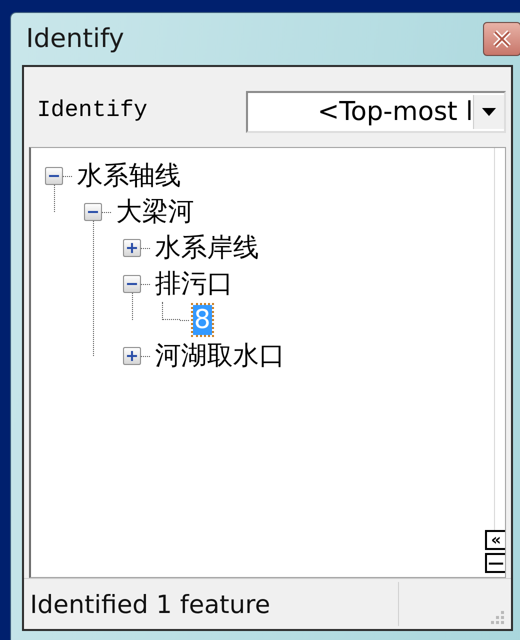  What do you see at coordinates (376, 112) in the screenshot?
I see `layer-dropdown: <Top-most l` at bounding box center [376, 112].